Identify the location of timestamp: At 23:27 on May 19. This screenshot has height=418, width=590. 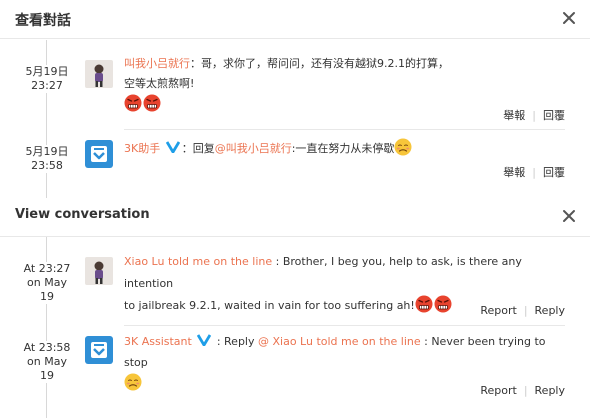
(47, 283).